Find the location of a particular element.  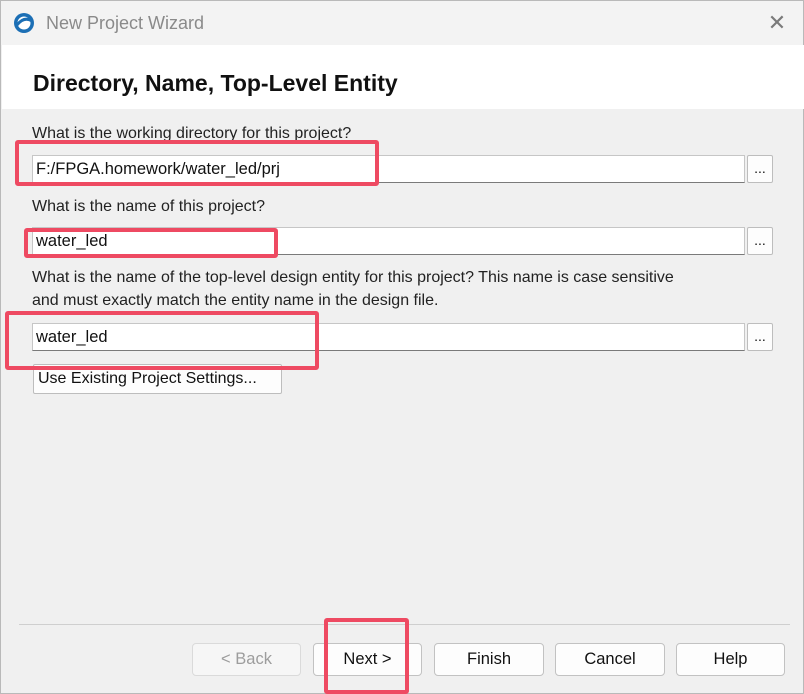

cancel-button: Cancel is located at coordinates (610, 659).